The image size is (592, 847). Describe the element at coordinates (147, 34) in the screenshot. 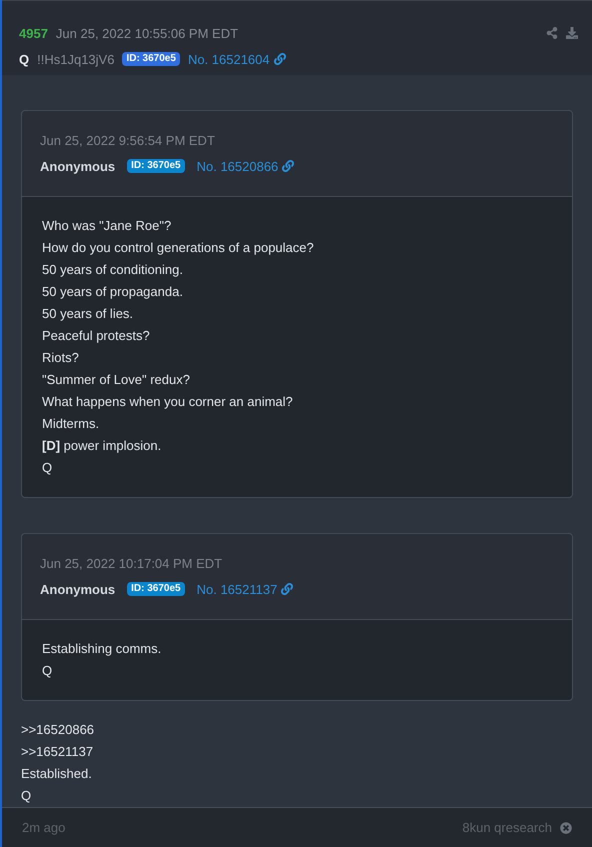

I see `post-timestamp: Jun 25, 2022 10:55:06 PM EDT` at that location.